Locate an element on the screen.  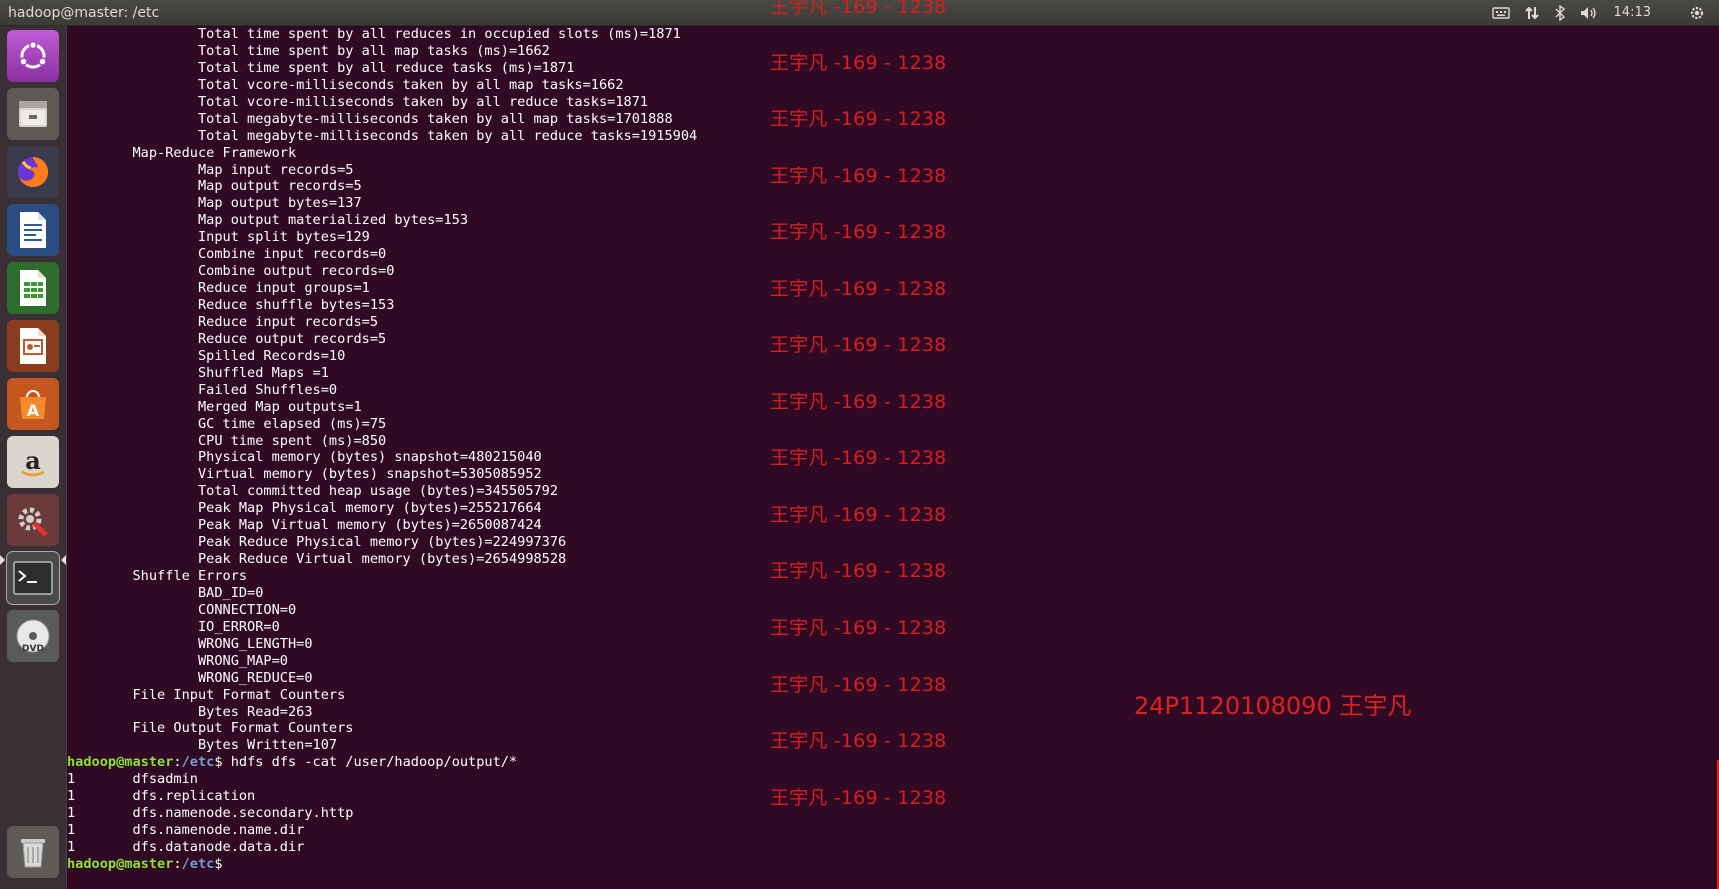
focused-indicator is located at coordinates (63, 560).